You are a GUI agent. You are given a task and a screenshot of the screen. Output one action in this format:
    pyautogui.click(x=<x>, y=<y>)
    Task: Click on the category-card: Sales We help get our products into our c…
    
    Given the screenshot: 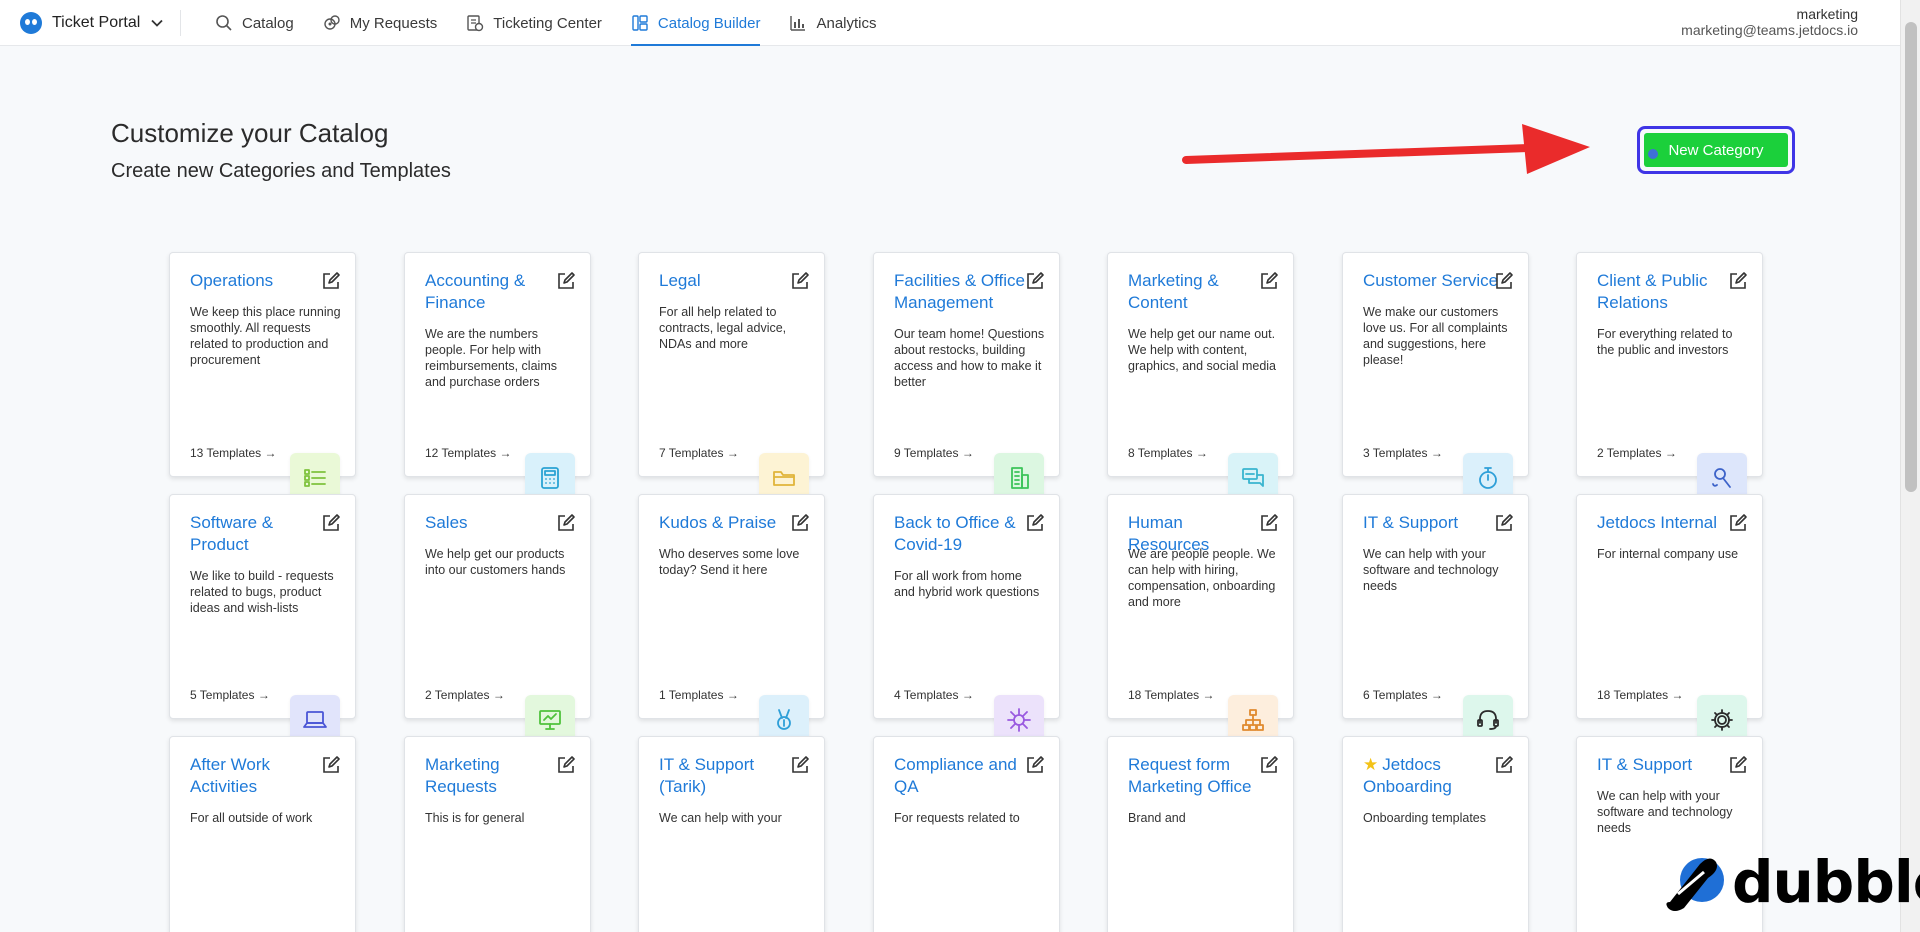 What is the action you would take?
    pyautogui.click(x=497, y=619)
    